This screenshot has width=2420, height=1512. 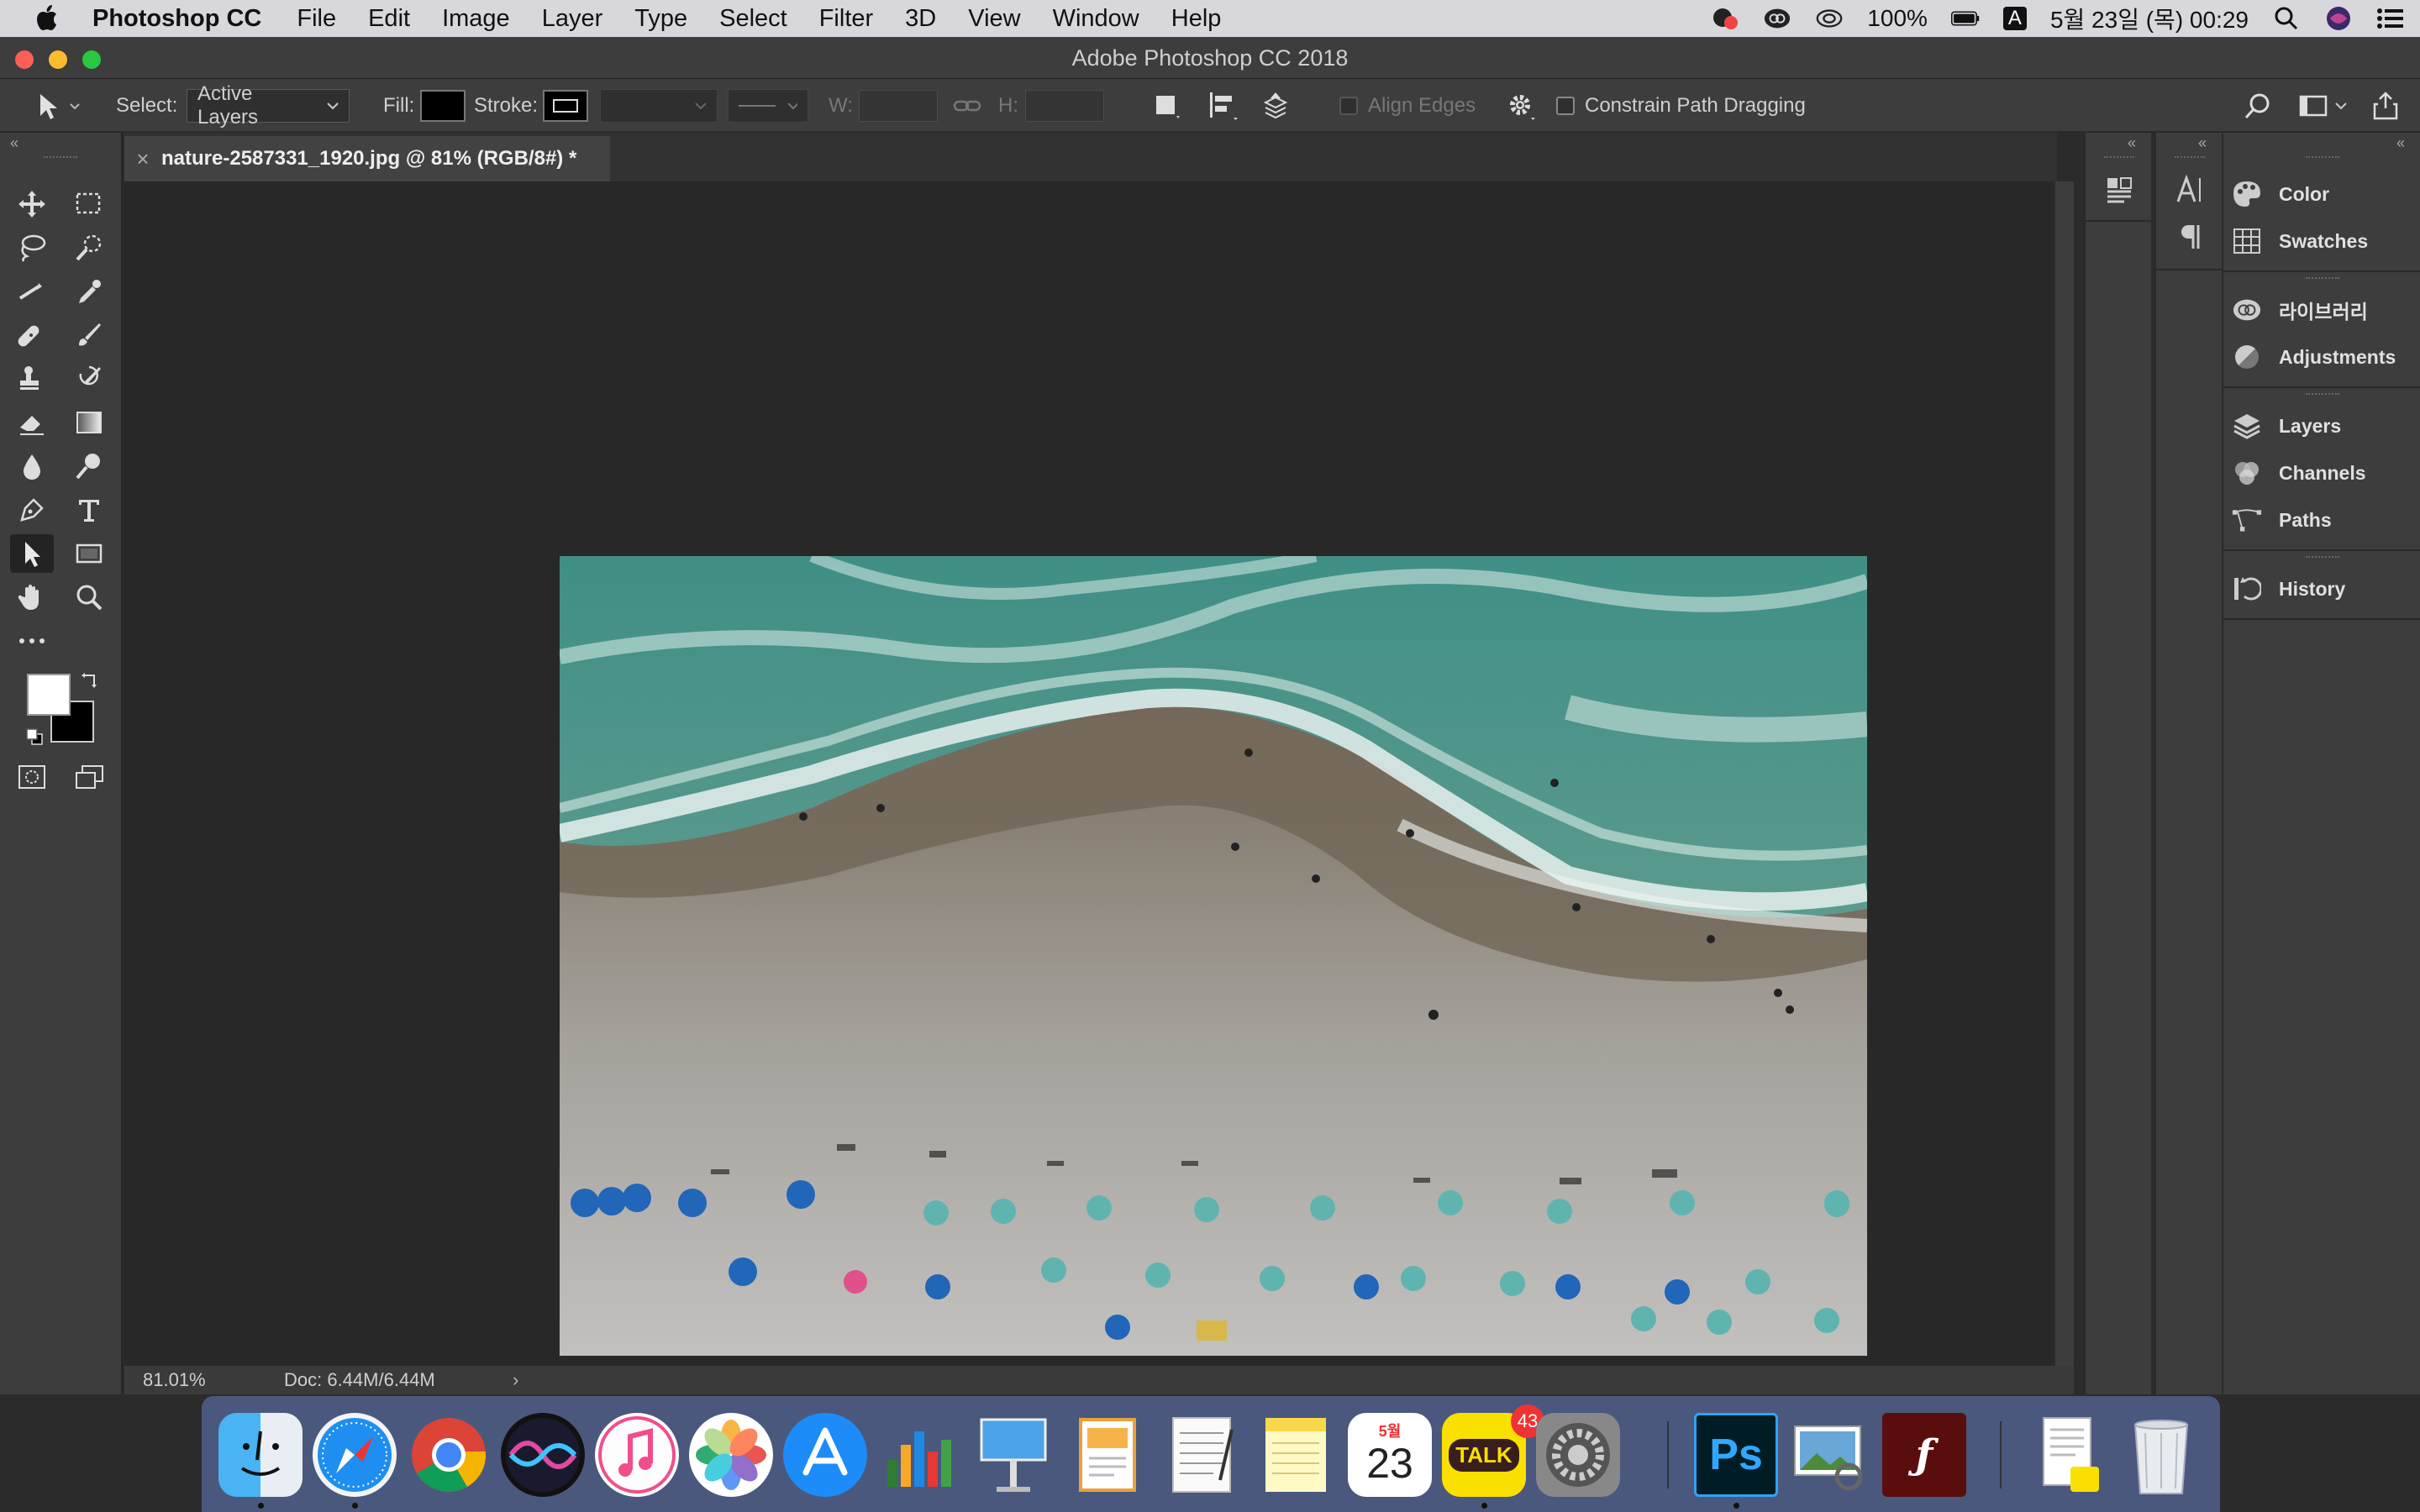 What do you see at coordinates (32, 291) in the screenshot?
I see `crop-tool-icon` at bounding box center [32, 291].